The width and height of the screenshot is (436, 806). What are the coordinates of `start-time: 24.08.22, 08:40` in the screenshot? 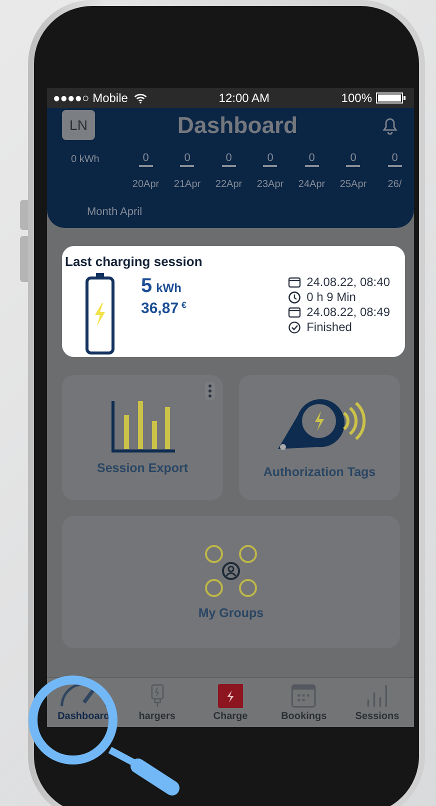 It's located at (348, 282).